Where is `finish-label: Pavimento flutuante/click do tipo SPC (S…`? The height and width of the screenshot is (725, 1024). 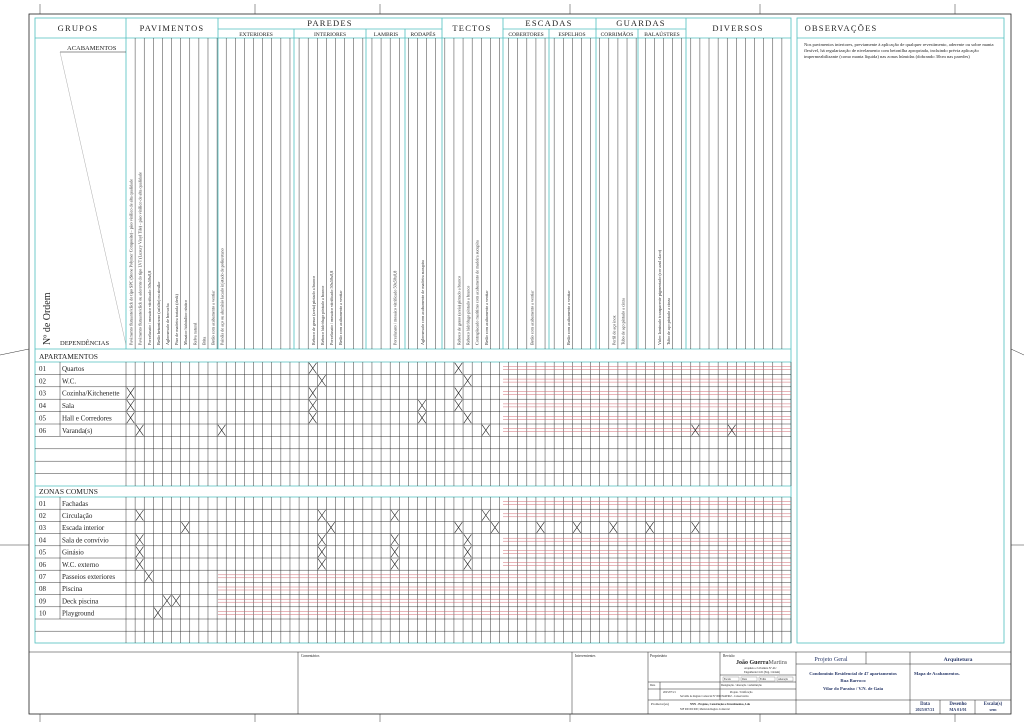
finish-label: Pavimento flutuante/click do tipo SPC (S… is located at coordinates (131, 262).